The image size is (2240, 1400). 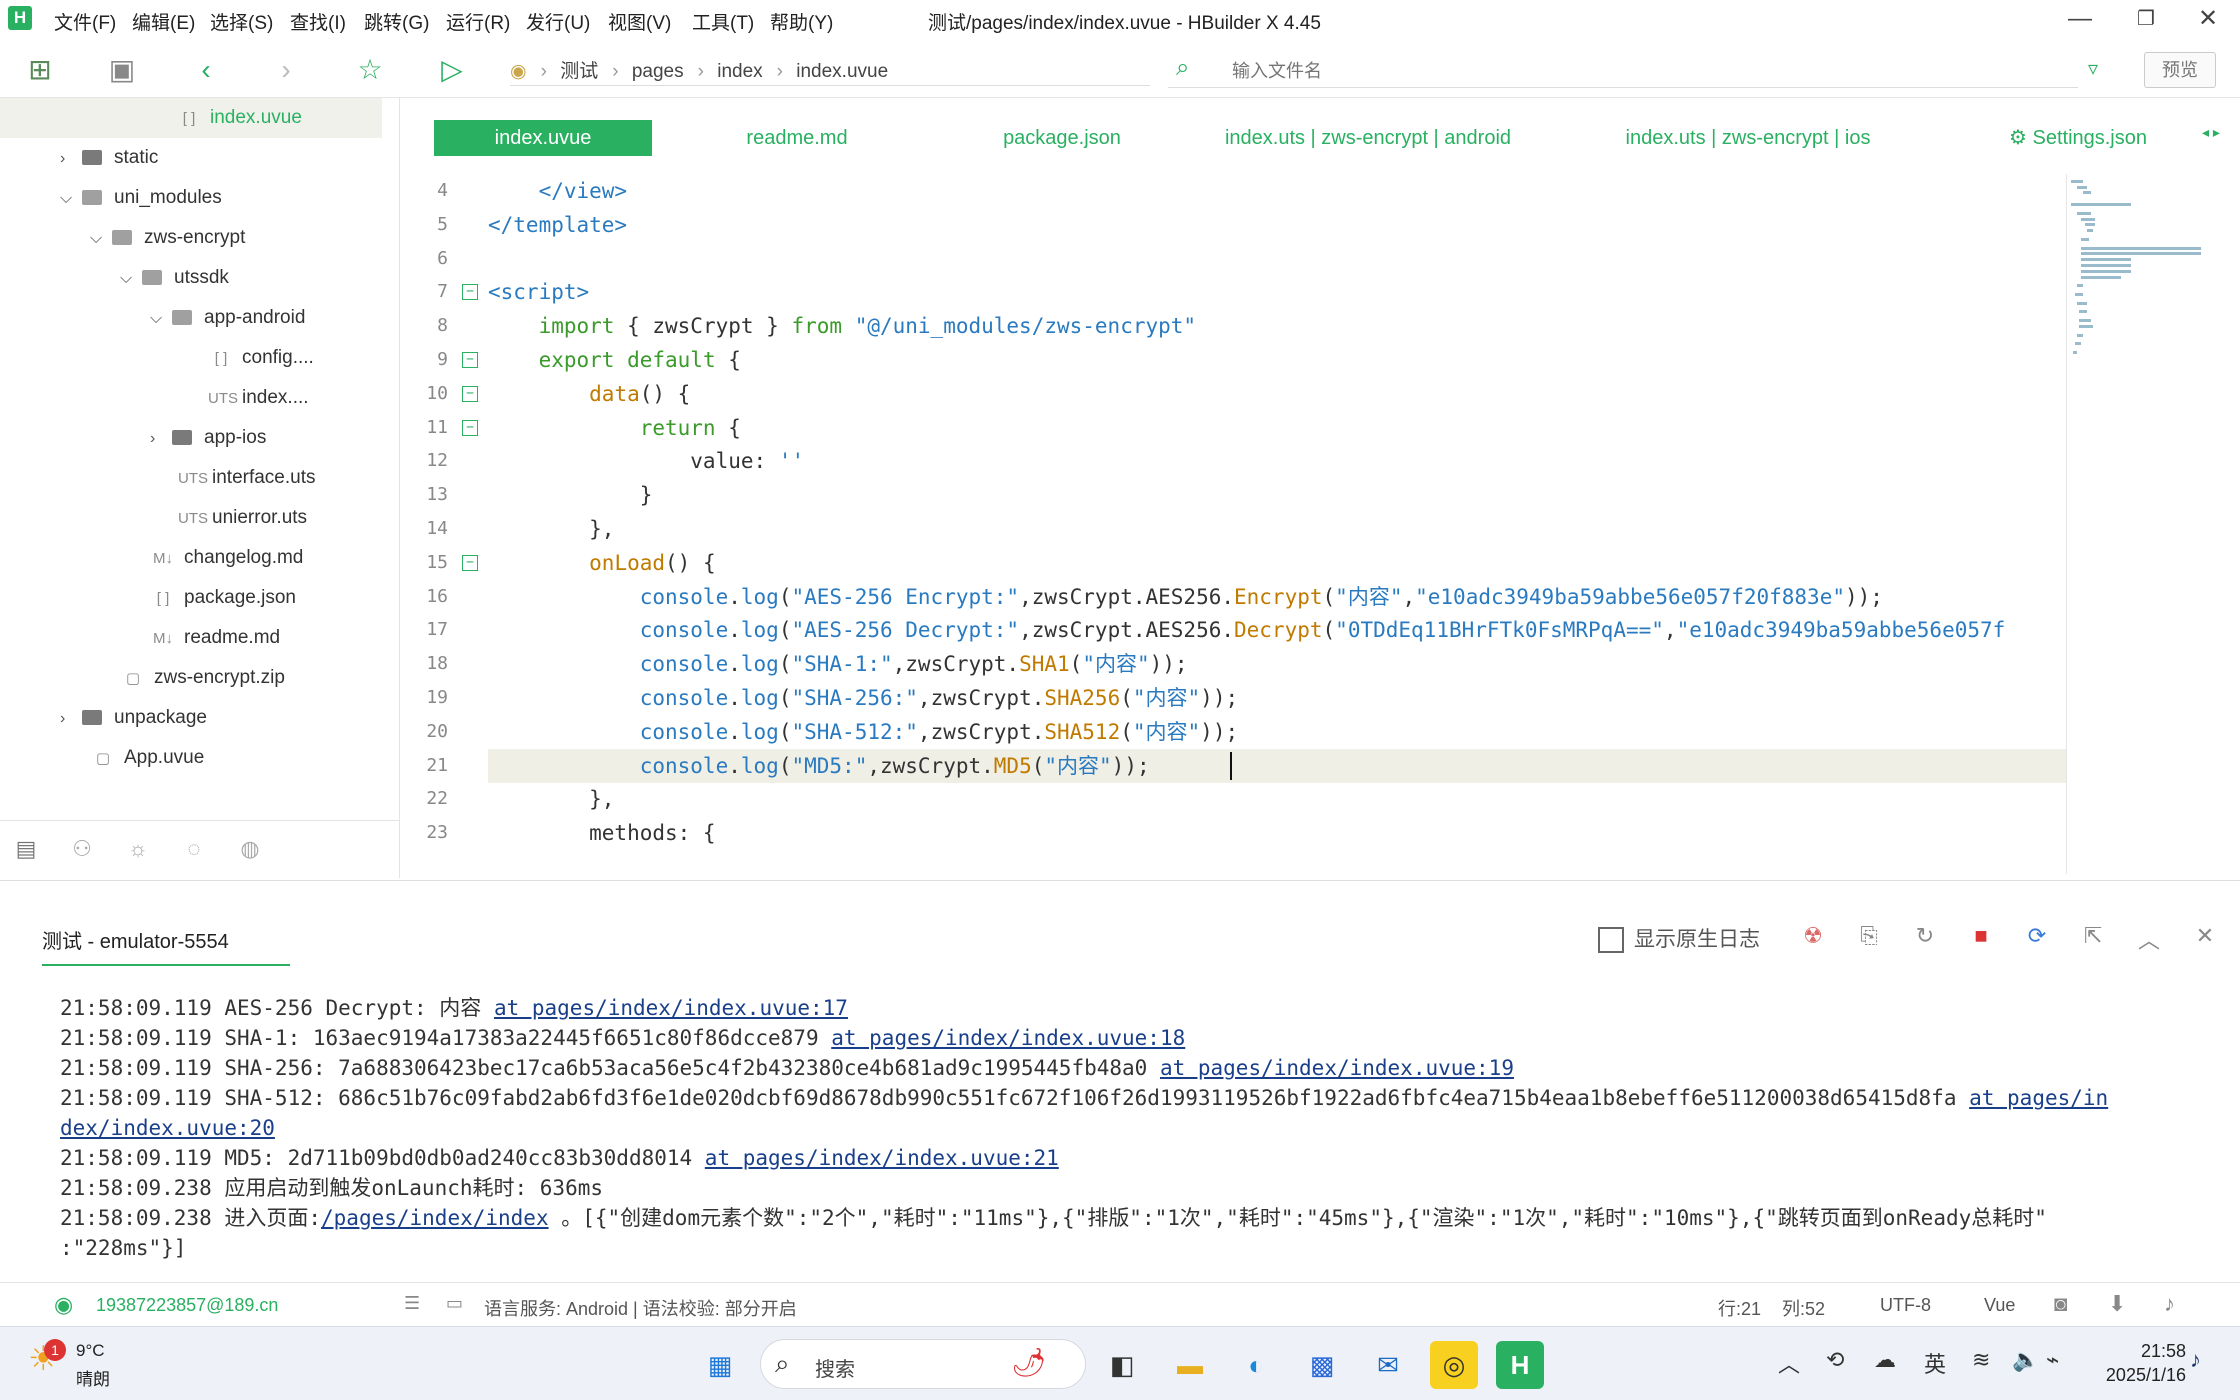 I want to click on log-source-link: at pages/index/index.uvue:17, so click(x=671, y=1008).